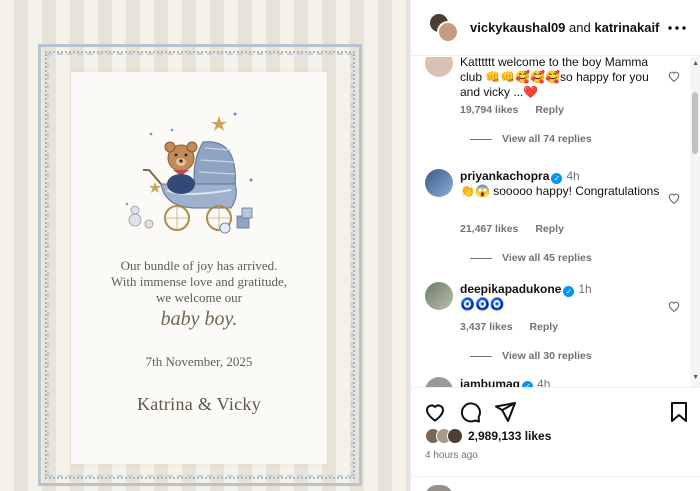 This screenshot has width=700, height=491. Describe the element at coordinates (486, 327) in the screenshot. I see `comment-likes: 3,437 likes` at that location.